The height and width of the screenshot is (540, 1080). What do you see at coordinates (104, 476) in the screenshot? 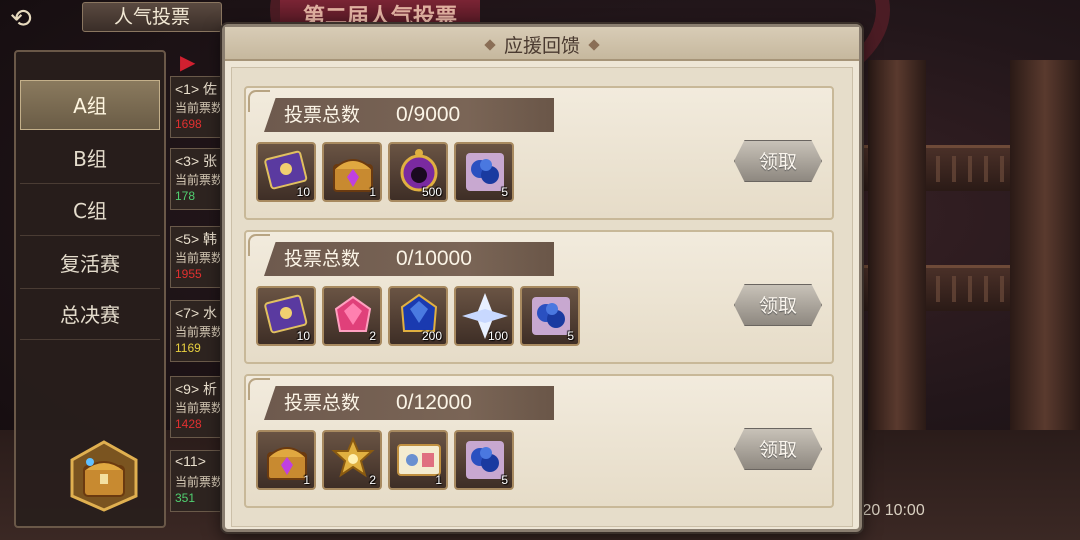
I see `treasure-chest-icon` at bounding box center [104, 476].